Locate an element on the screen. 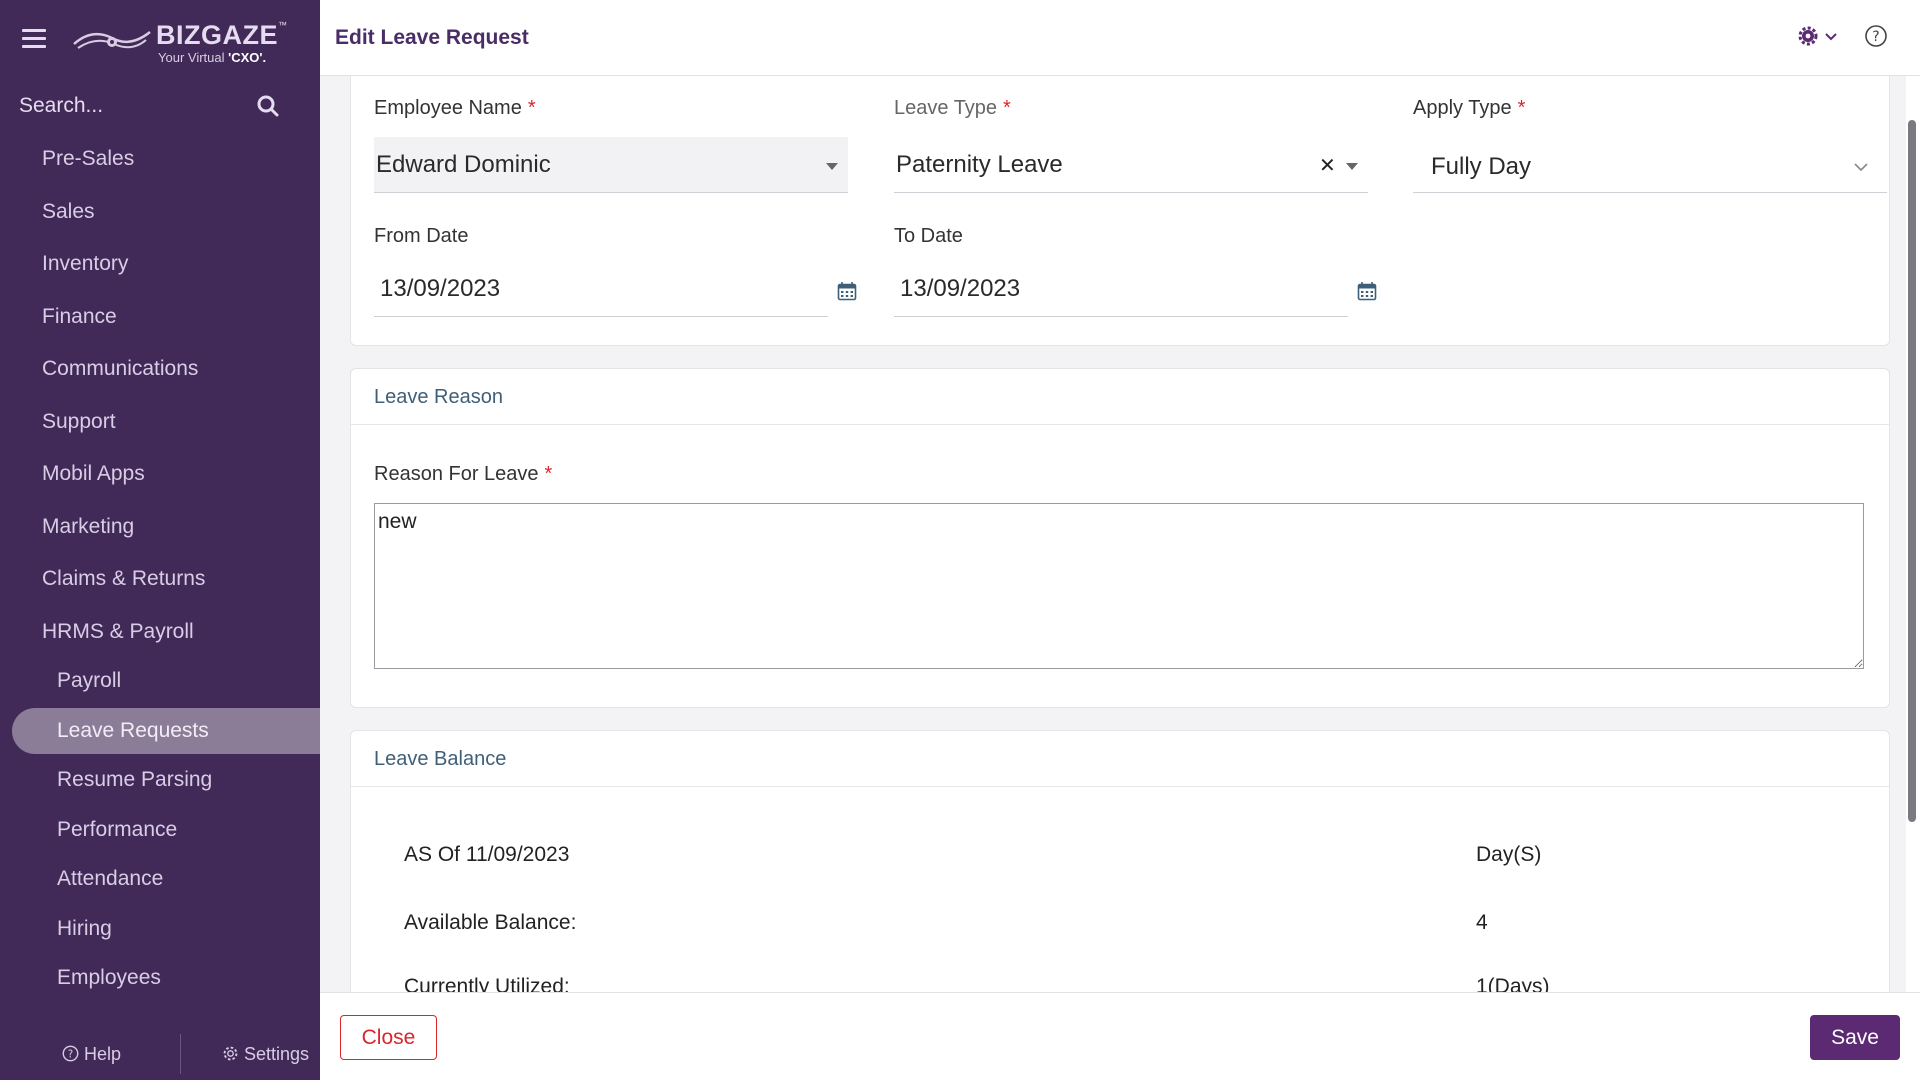 Image resolution: width=1920 pixels, height=1080 pixels. employee-name-value: Edward Dominic is located at coordinates (463, 164).